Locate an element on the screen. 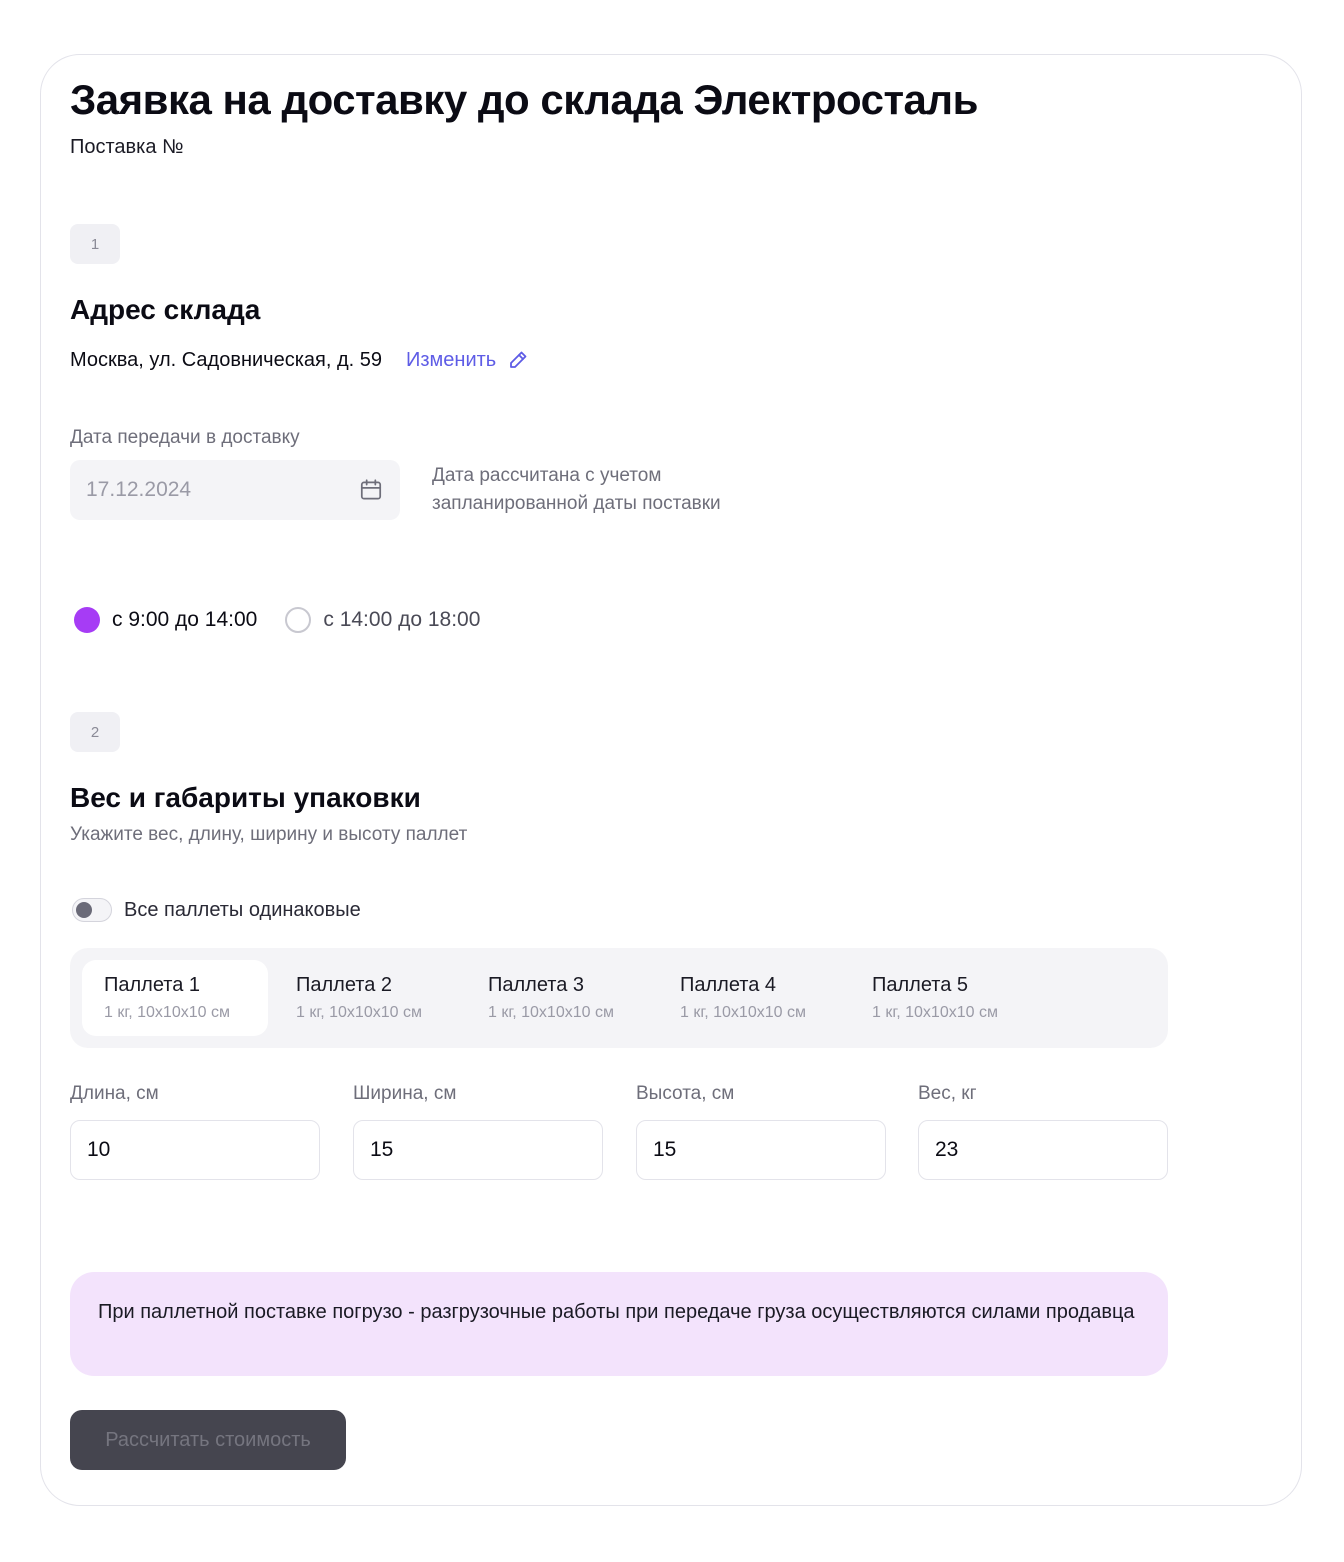 Image resolution: width=1344 pixels, height=1562 pixels. weight-value: 23 is located at coordinates (947, 1149).